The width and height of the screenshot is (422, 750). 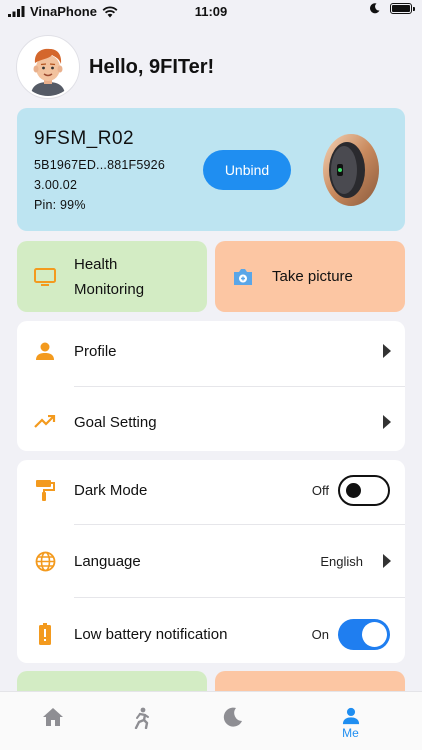 What do you see at coordinates (341, 561) in the screenshot?
I see `language-value: English` at bounding box center [341, 561].